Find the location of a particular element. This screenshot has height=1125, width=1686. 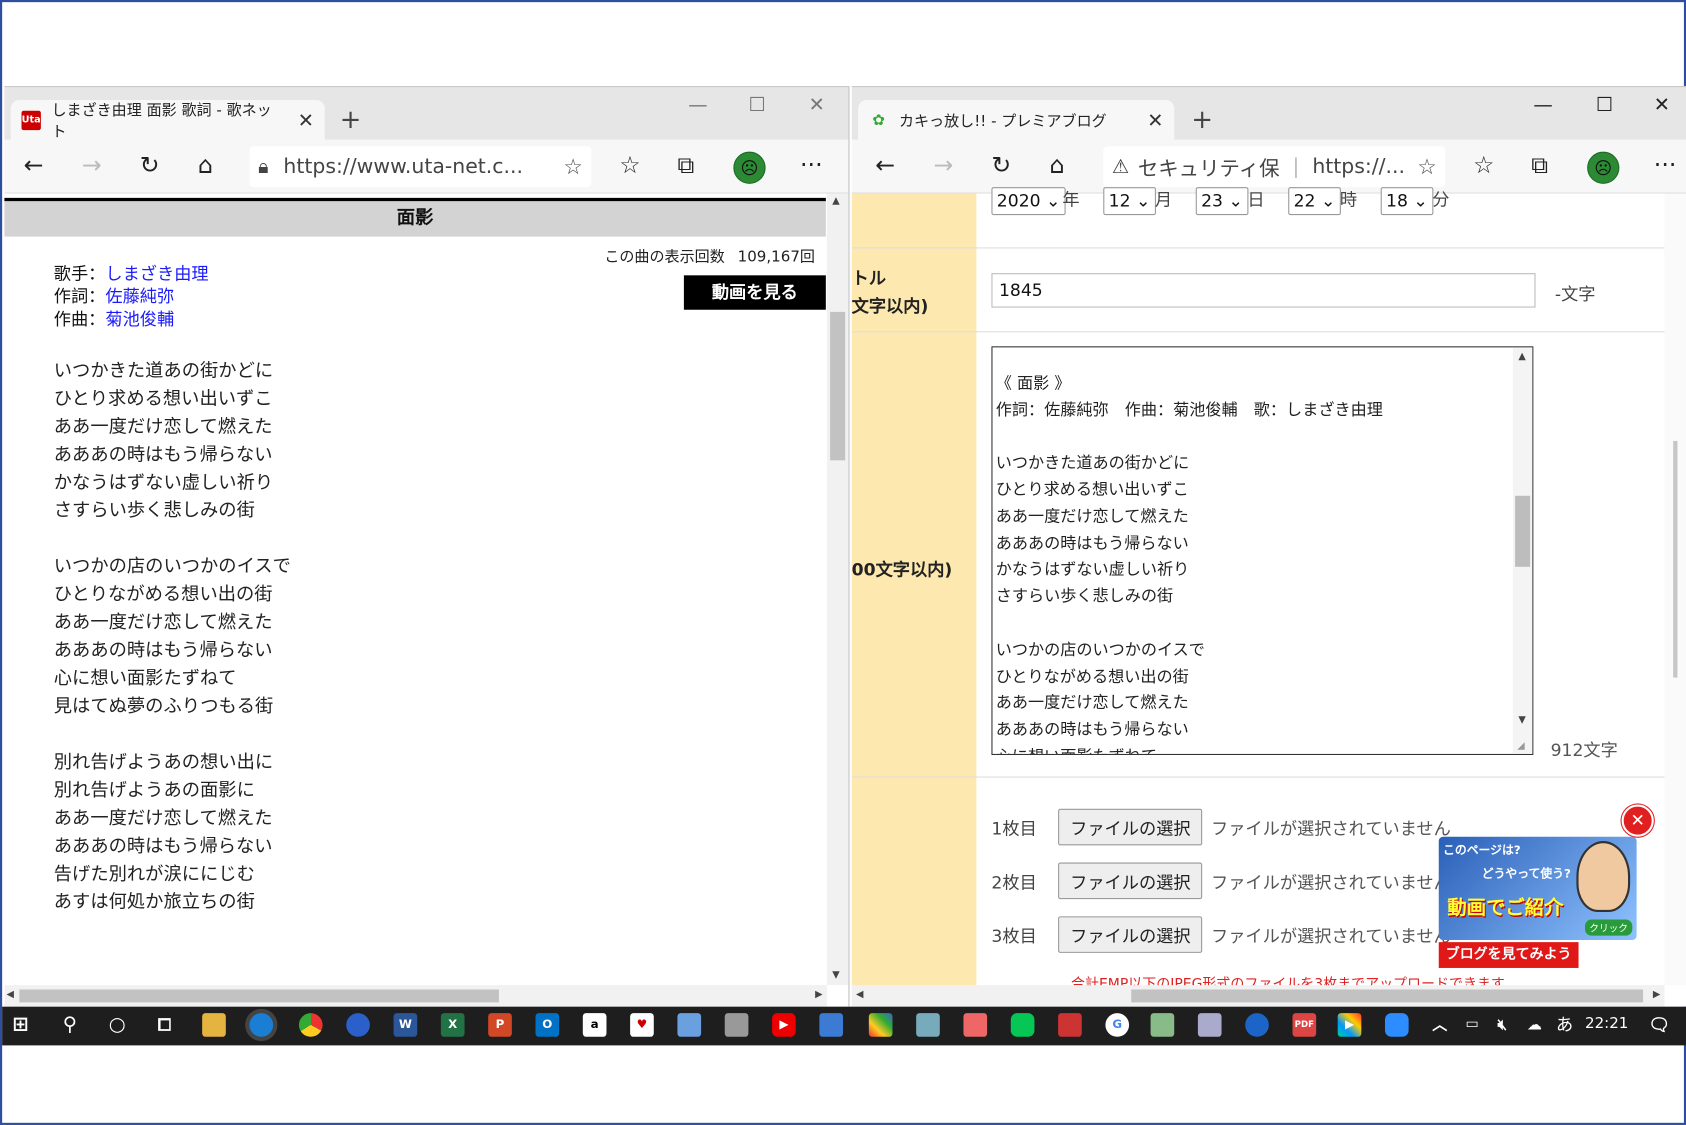

word-icon: W is located at coordinates (405, 1025).